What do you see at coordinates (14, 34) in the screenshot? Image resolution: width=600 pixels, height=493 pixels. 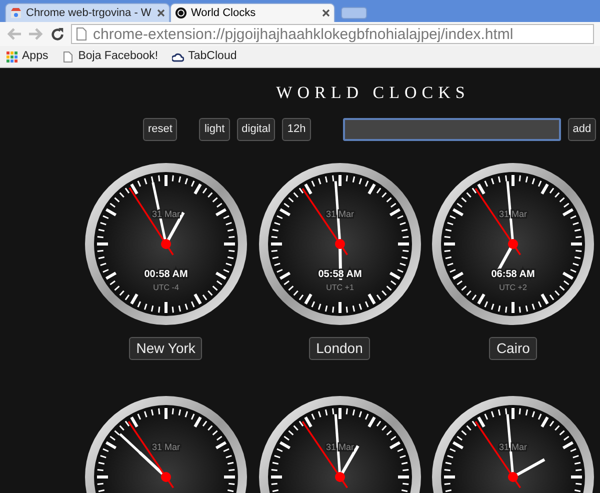 I see `back-icon` at bounding box center [14, 34].